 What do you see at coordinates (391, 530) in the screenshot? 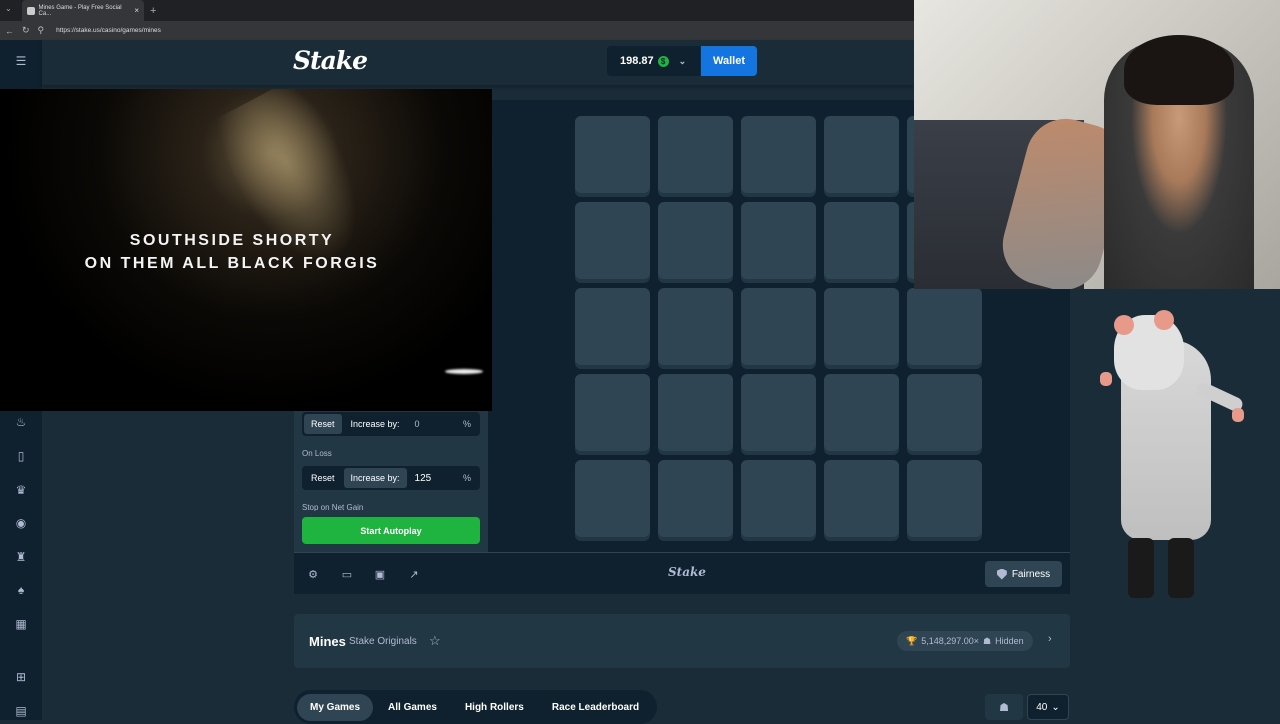
I see `start-autoplay-button: Start Autoplay` at bounding box center [391, 530].